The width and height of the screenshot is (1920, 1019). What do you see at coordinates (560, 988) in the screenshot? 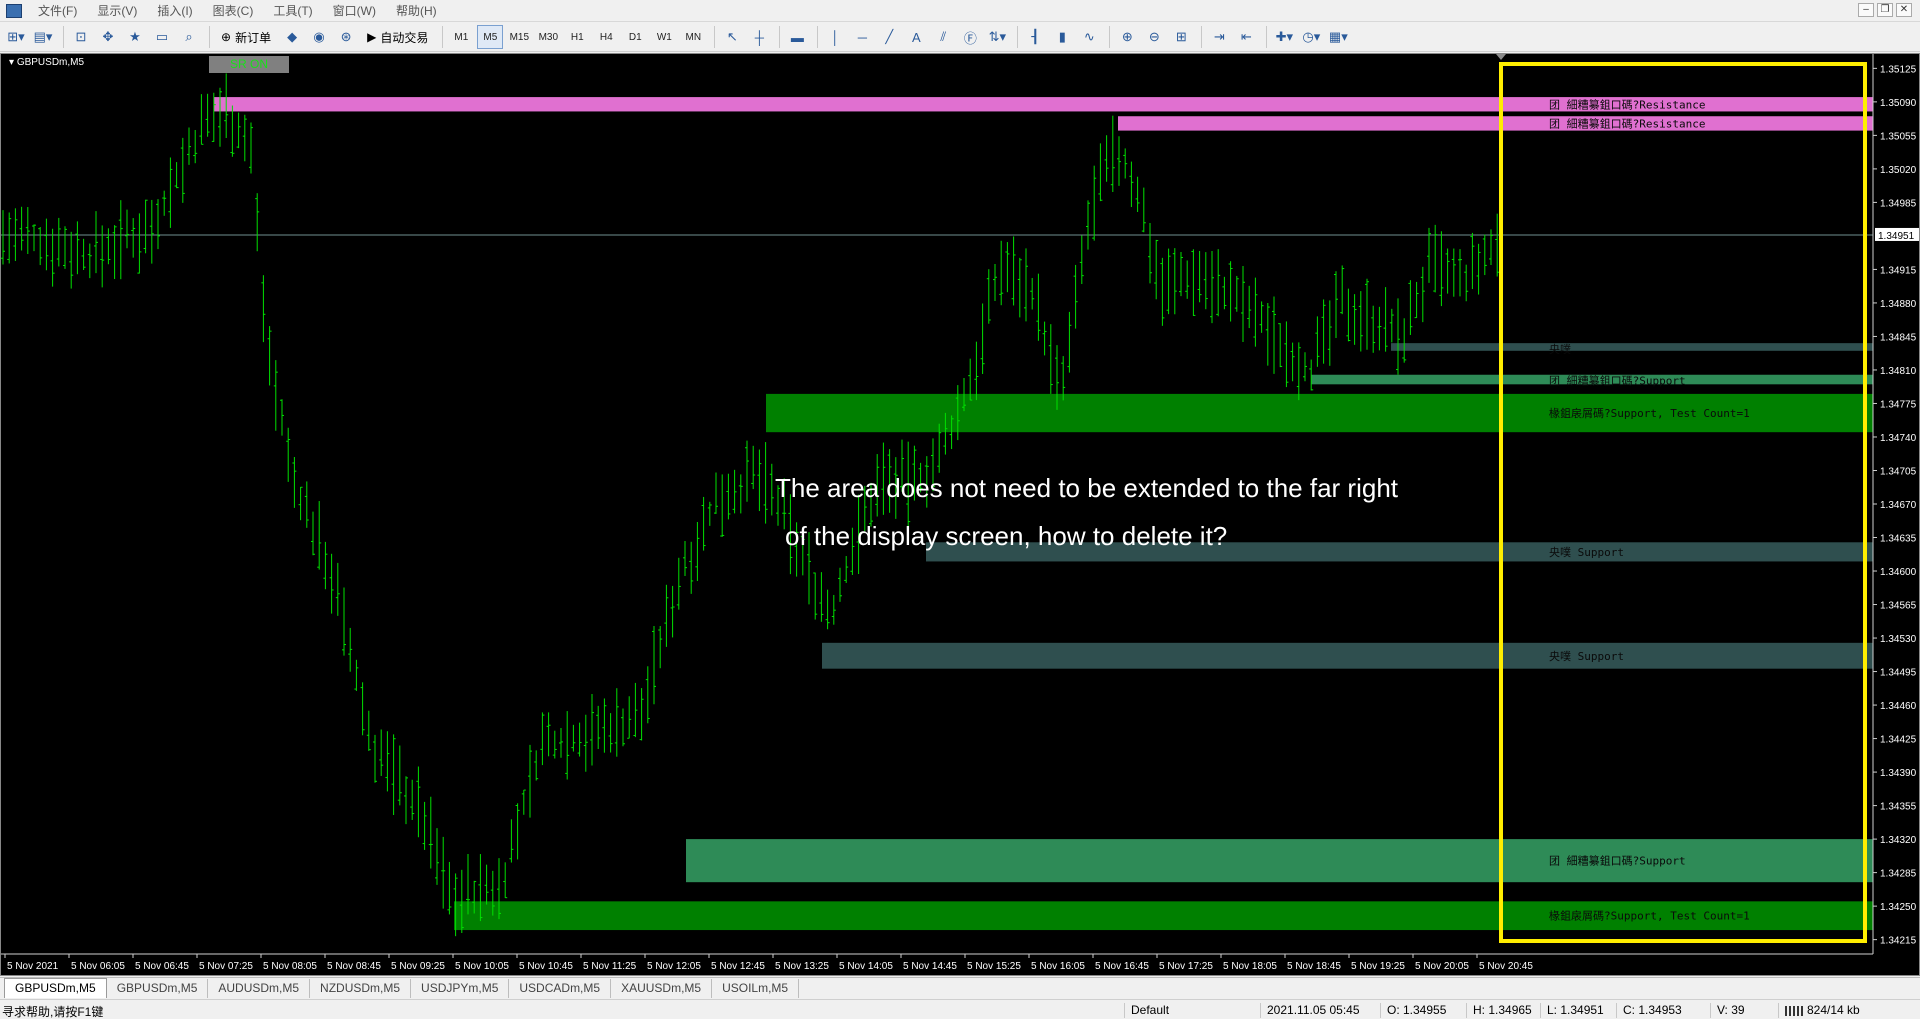
I see `chart-tab-5: USDCADm,M5` at bounding box center [560, 988].